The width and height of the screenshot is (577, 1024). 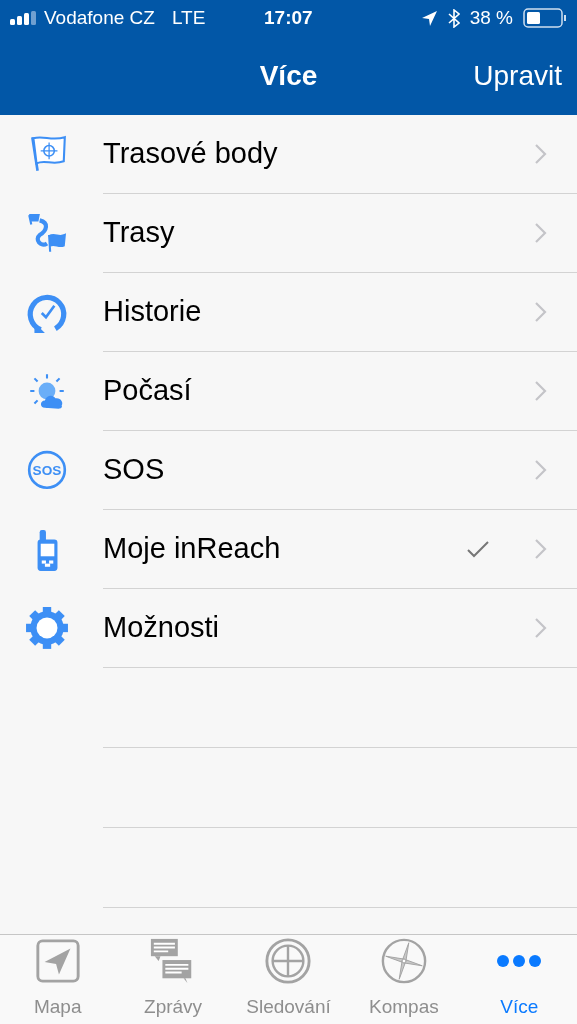 What do you see at coordinates (403, 961) in the screenshot?
I see `compass-icon` at bounding box center [403, 961].